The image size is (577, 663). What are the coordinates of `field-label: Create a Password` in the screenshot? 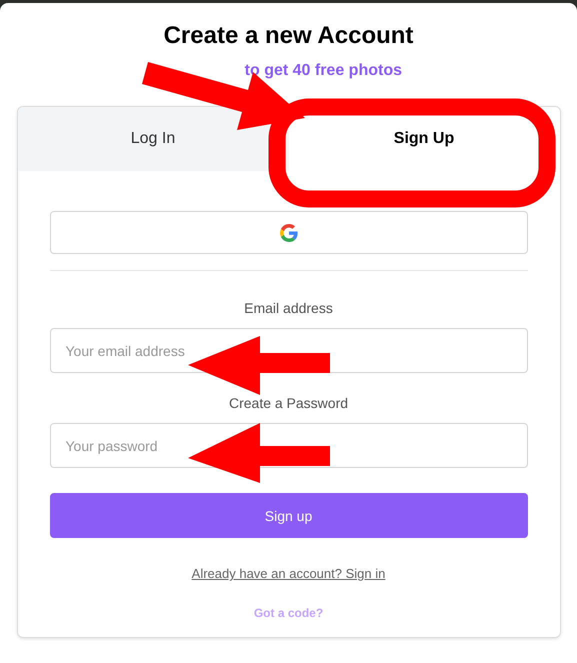 It's located at (289, 403).